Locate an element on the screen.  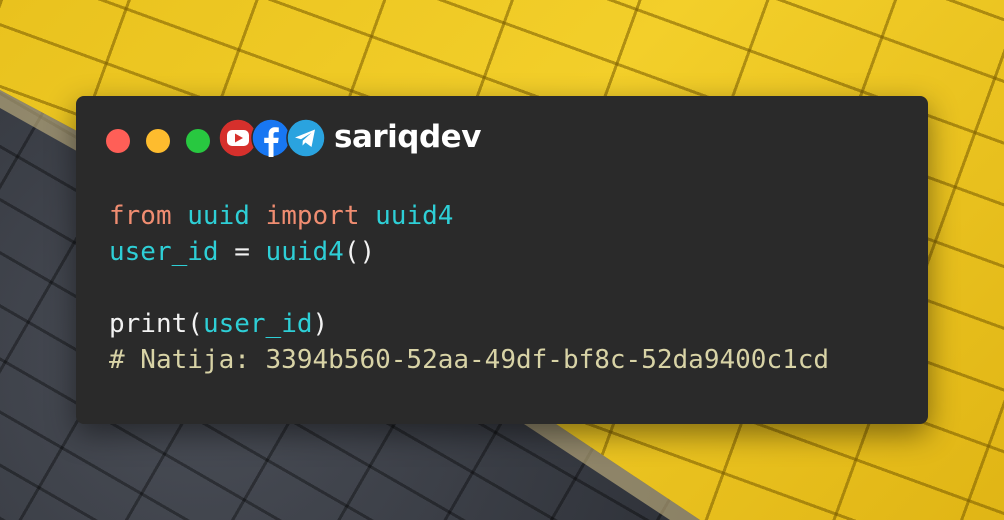
code-line-4: print(user_id) is located at coordinates (469, 324).